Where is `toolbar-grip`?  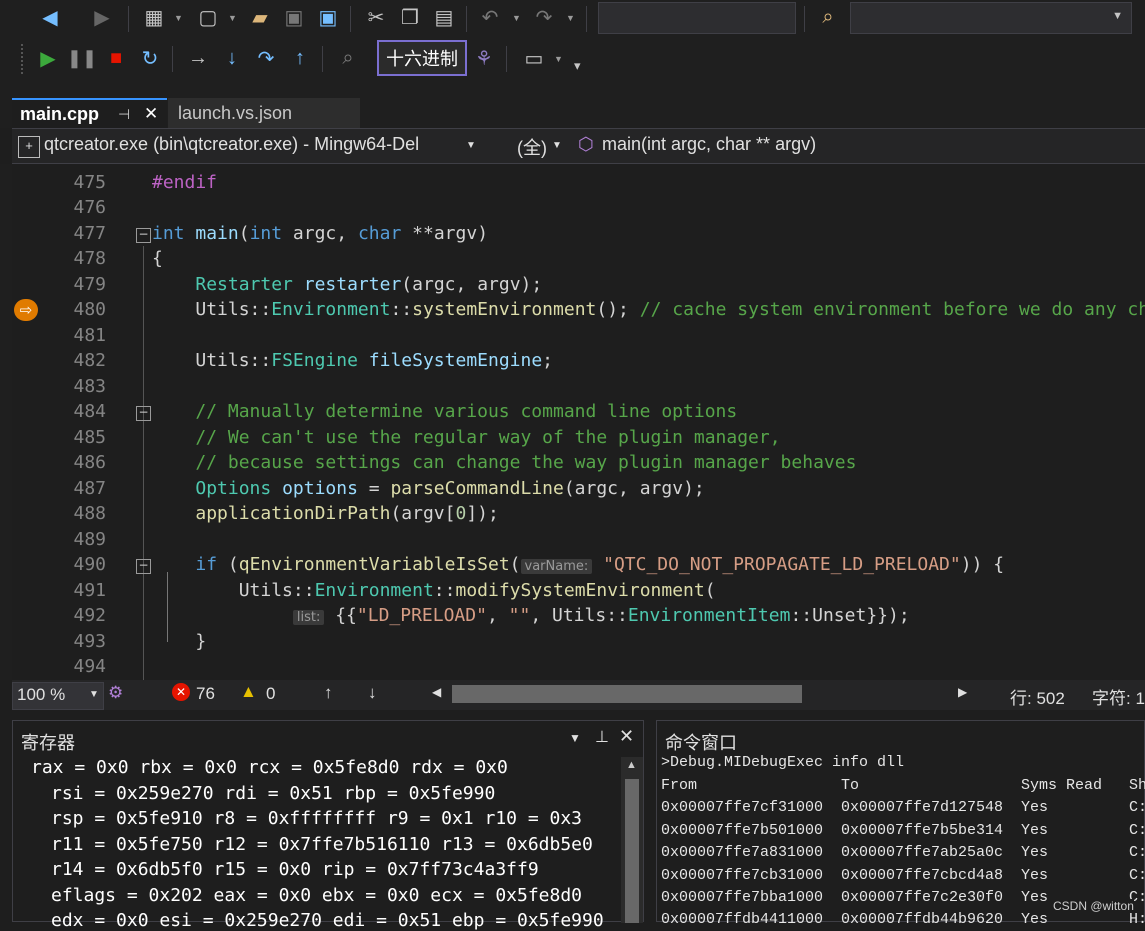
toolbar-grip is located at coordinates (24, 59).